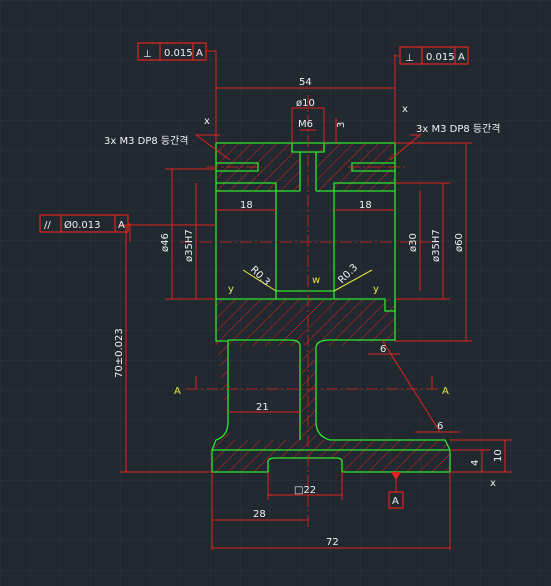 This screenshot has height=586, width=551. Describe the element at coordinates (178, 53) in the screenshot. I see `tol-value-tl: 0.015` at that location.